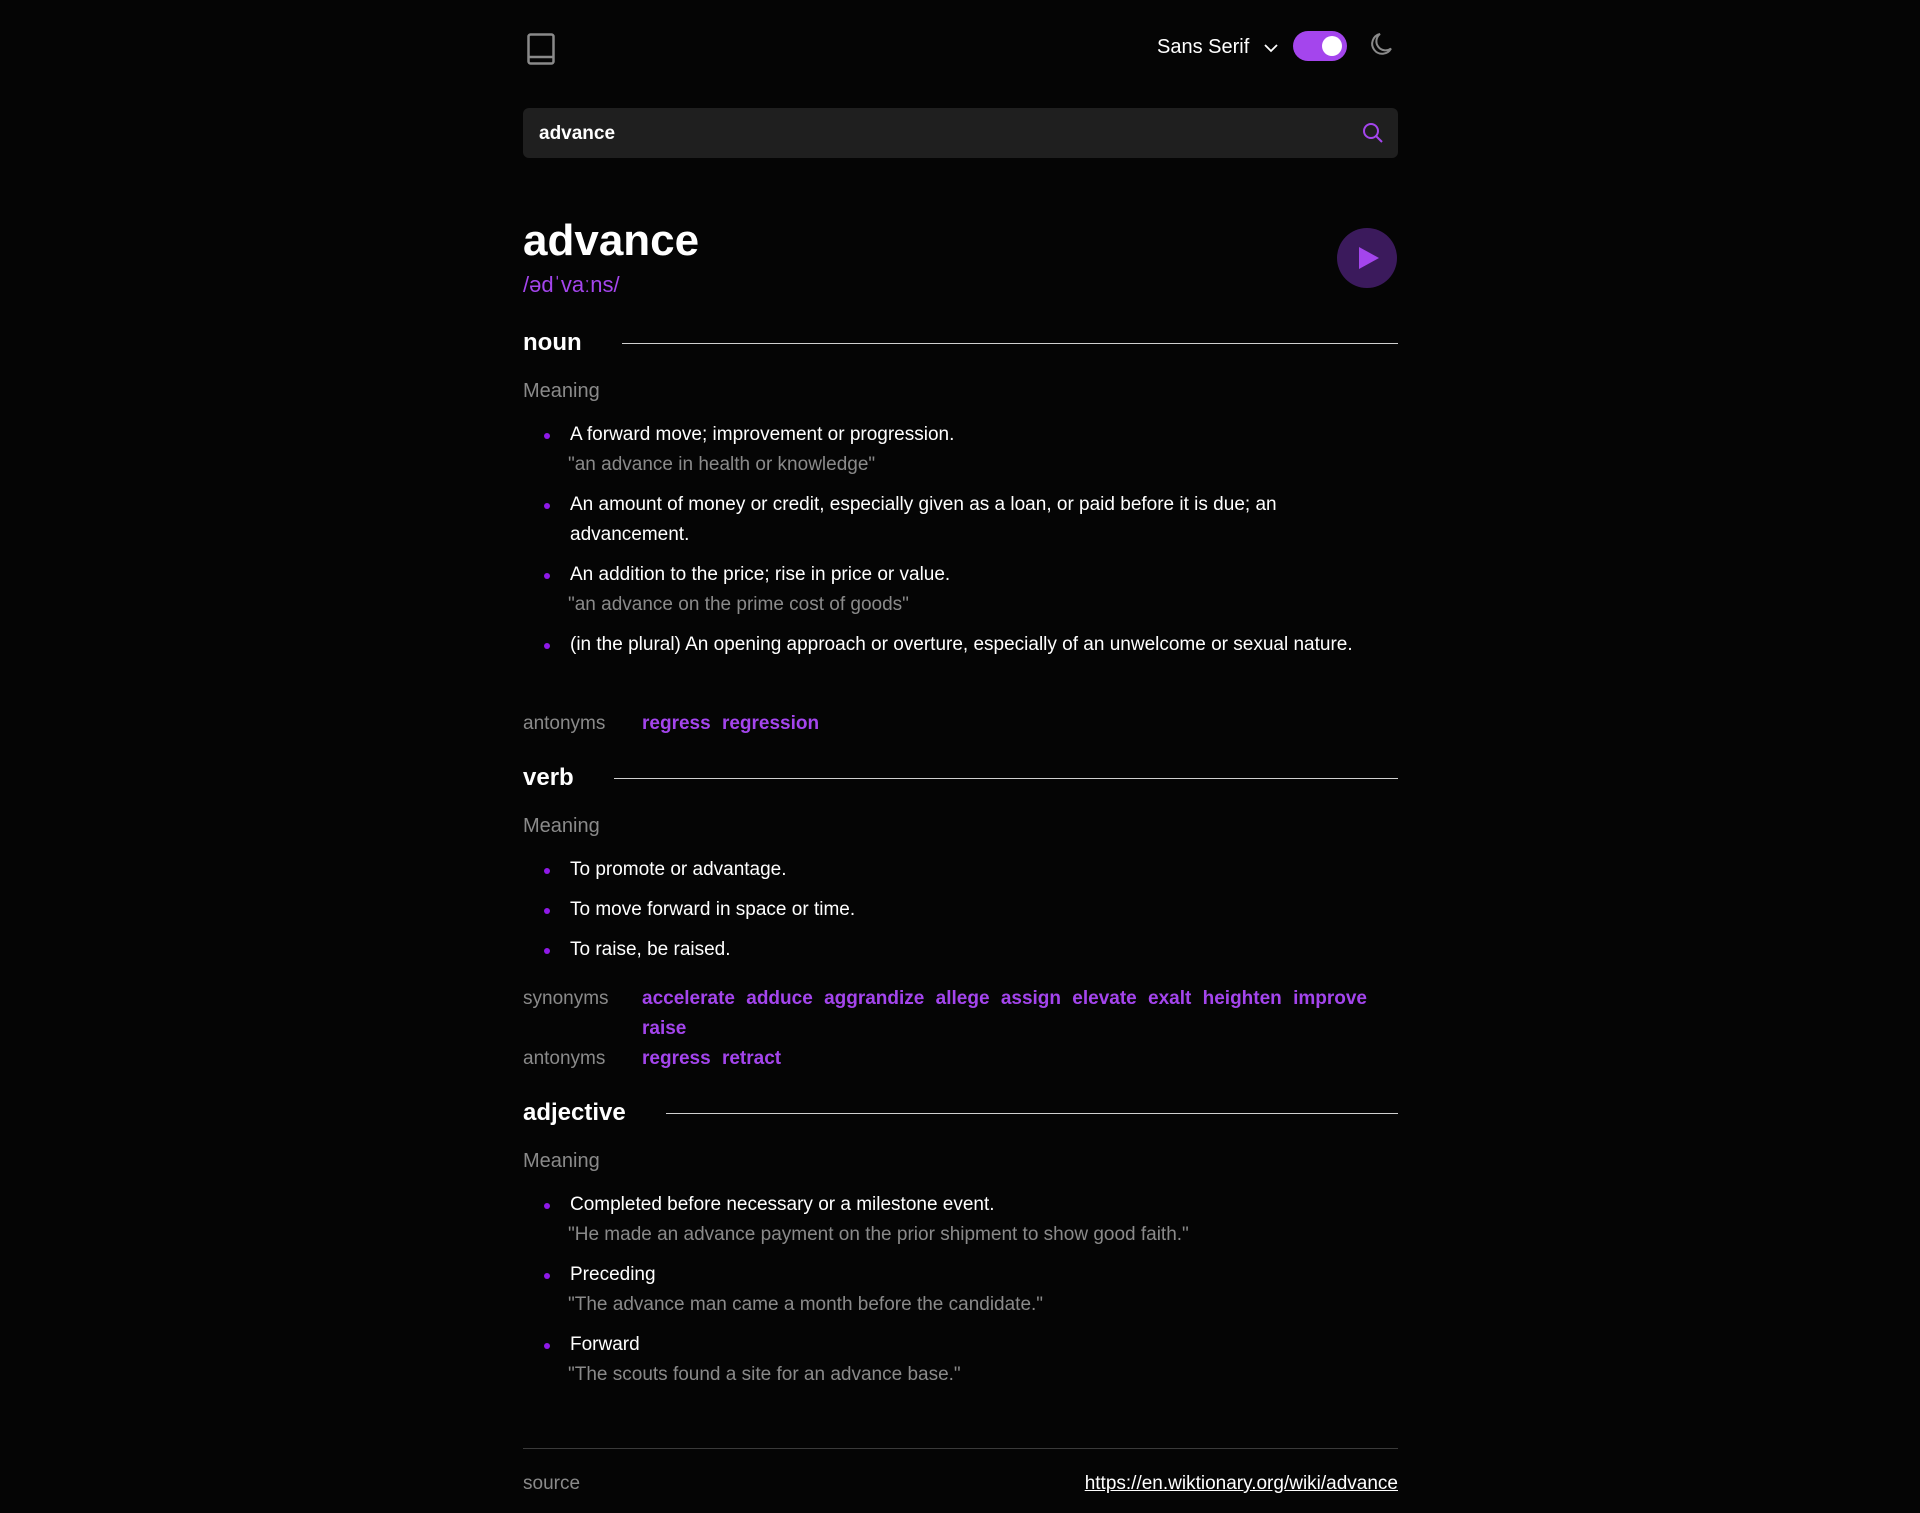 This screenshot has width=1920, height=1513. Describe the element at coordinates (1330, 998) in the screenshot. I see `synonym-link: improve` at that location.